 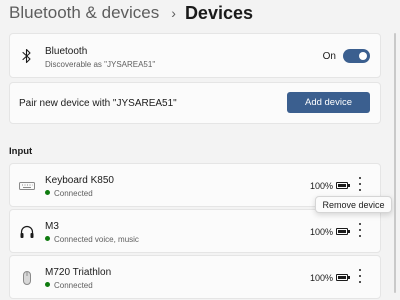 What do you see at coordinates (328, 102) in the screenshot?
I see `add-device-button: Add device` at bounding box center [328, 102].